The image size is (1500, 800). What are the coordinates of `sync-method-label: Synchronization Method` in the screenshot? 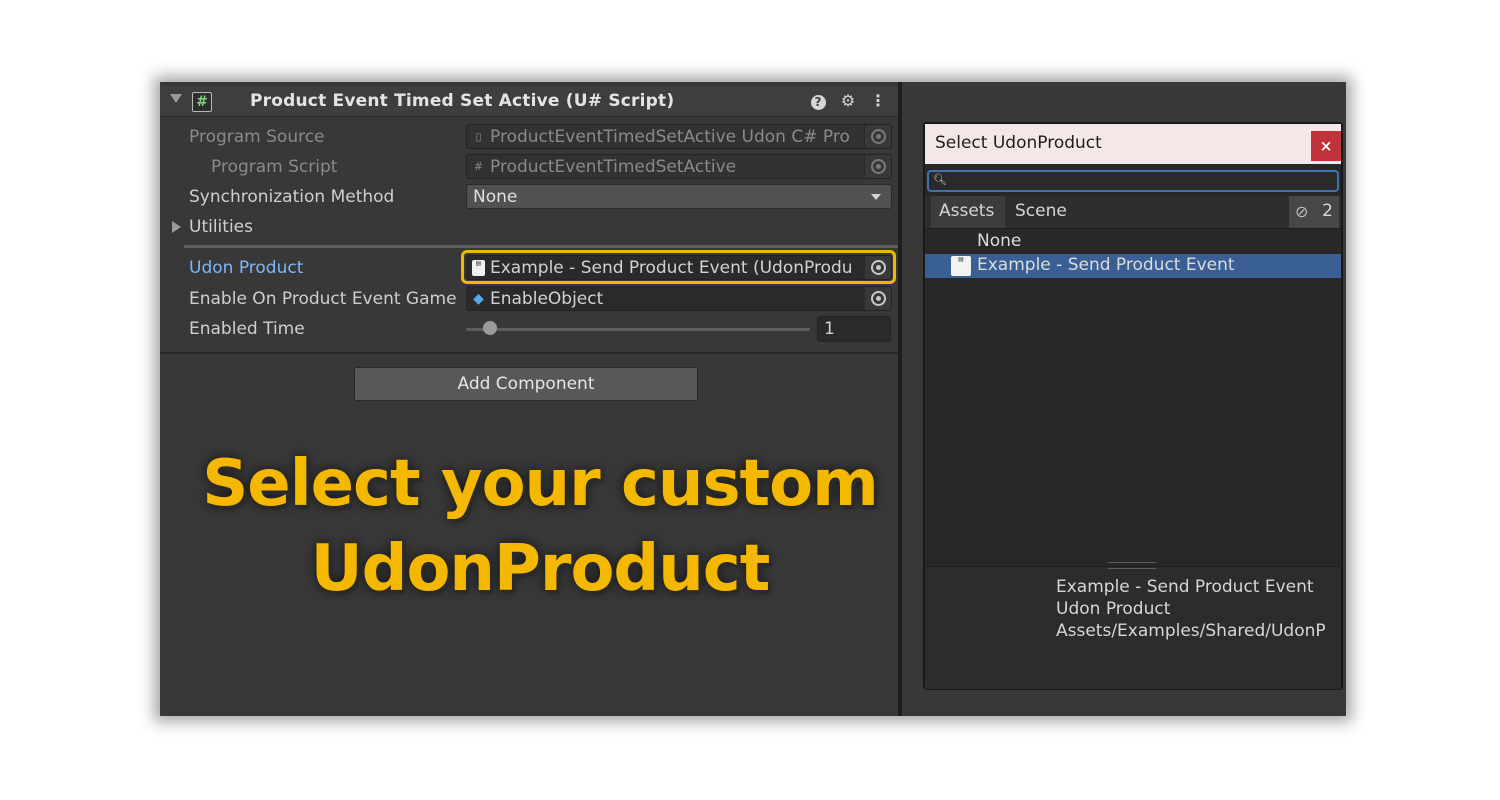 It's located at (292, 197).